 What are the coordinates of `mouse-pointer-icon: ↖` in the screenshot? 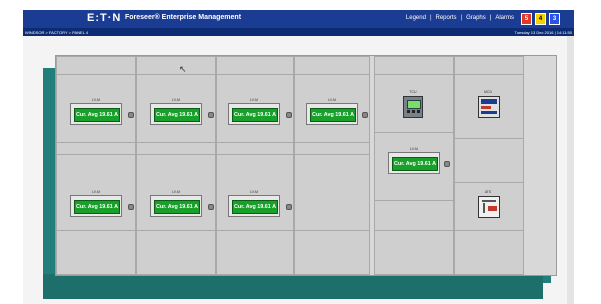 It's located at (183, 69).